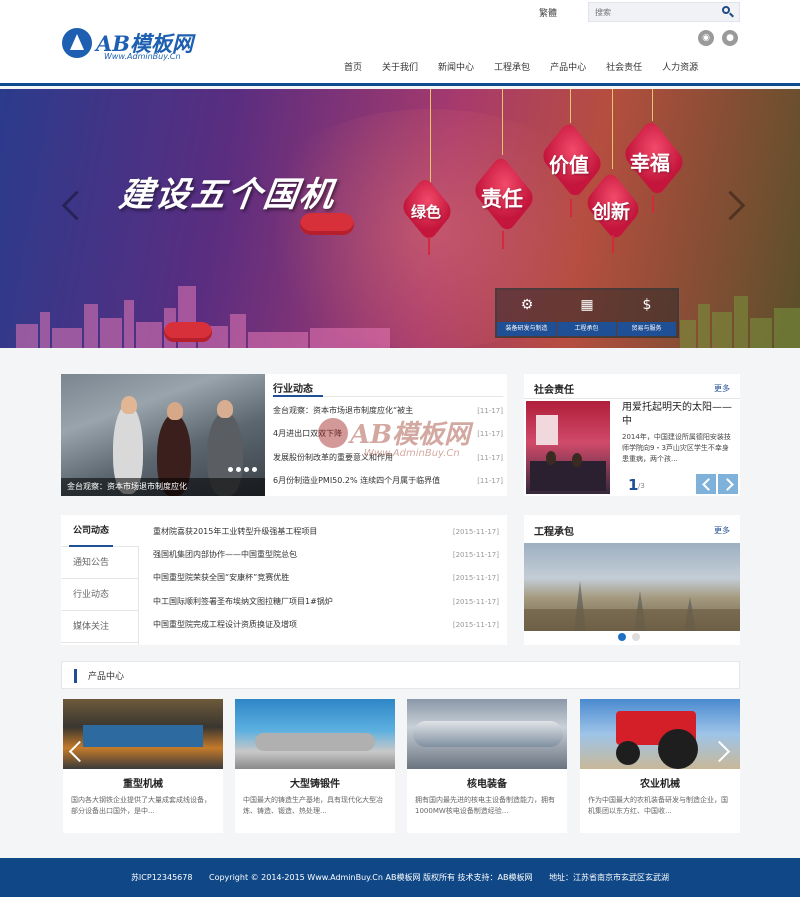 This screenshot has width=800, height=897. I want to click on product-name: 重型机械, so click(143, 784).